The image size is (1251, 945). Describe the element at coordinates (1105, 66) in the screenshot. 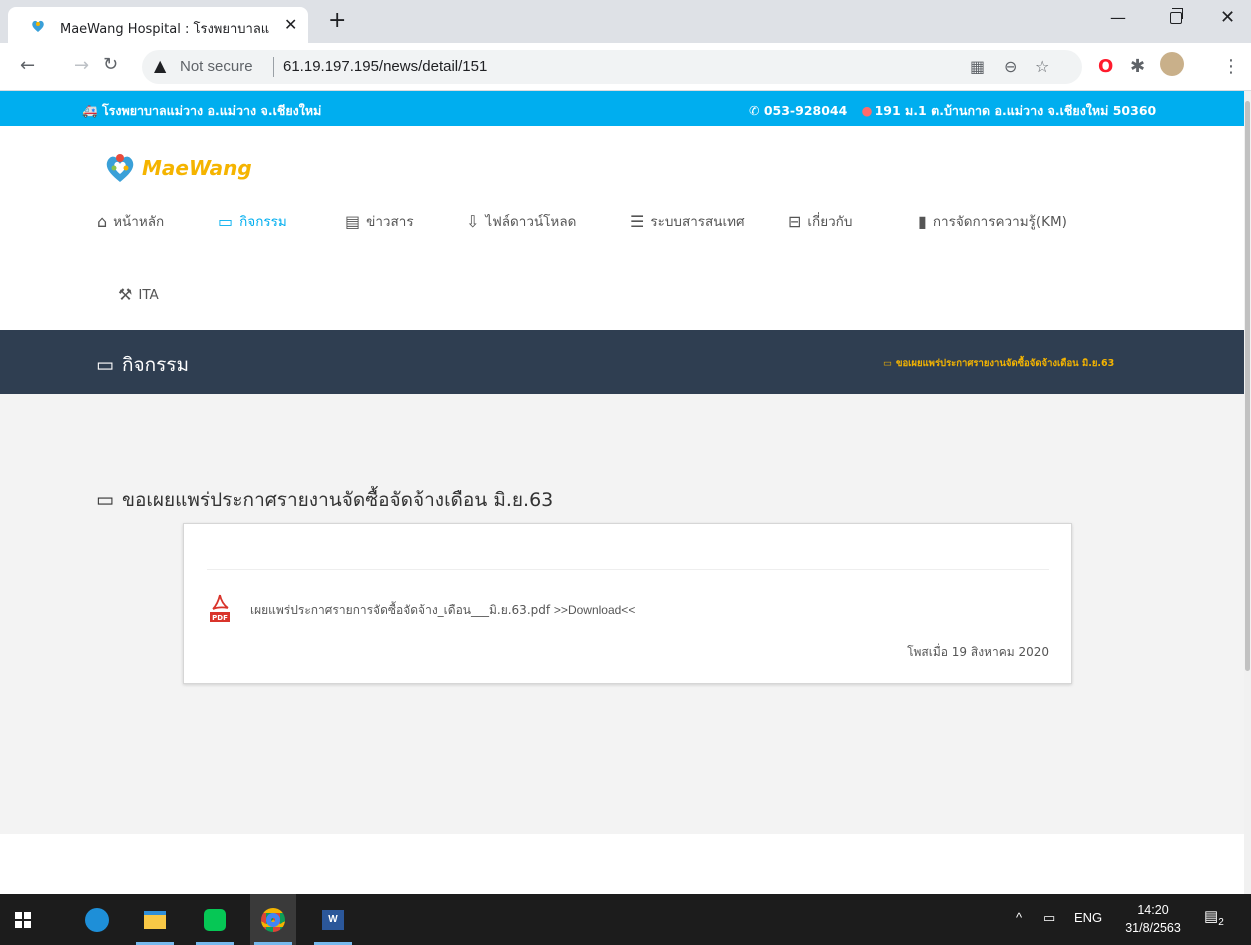

I see `opera-extension-icon: O` at that location.